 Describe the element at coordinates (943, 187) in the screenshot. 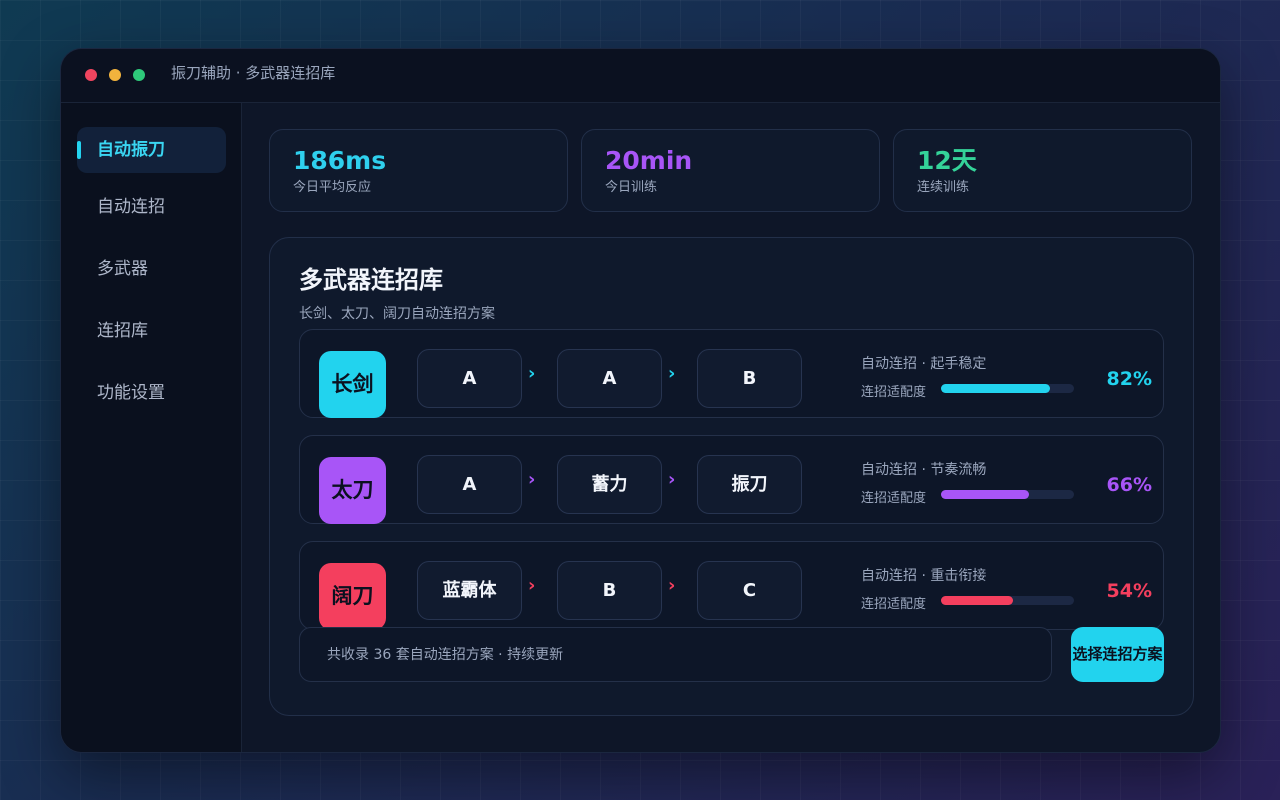

I see `stat-label: 连续训练` at that location.